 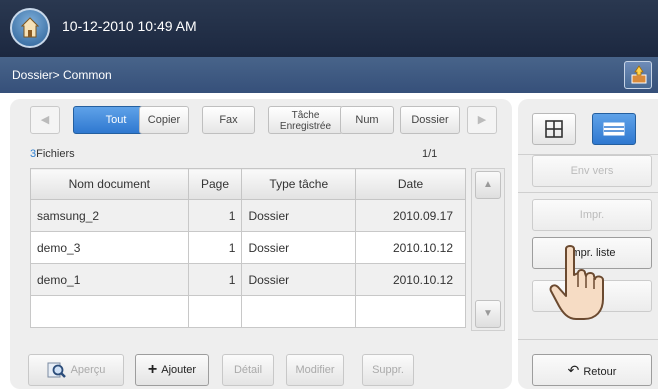 What do you see at coordinates (410, 184) in the screenshot?
I see `column-header-date: Date` at bounding box center [410, 184].